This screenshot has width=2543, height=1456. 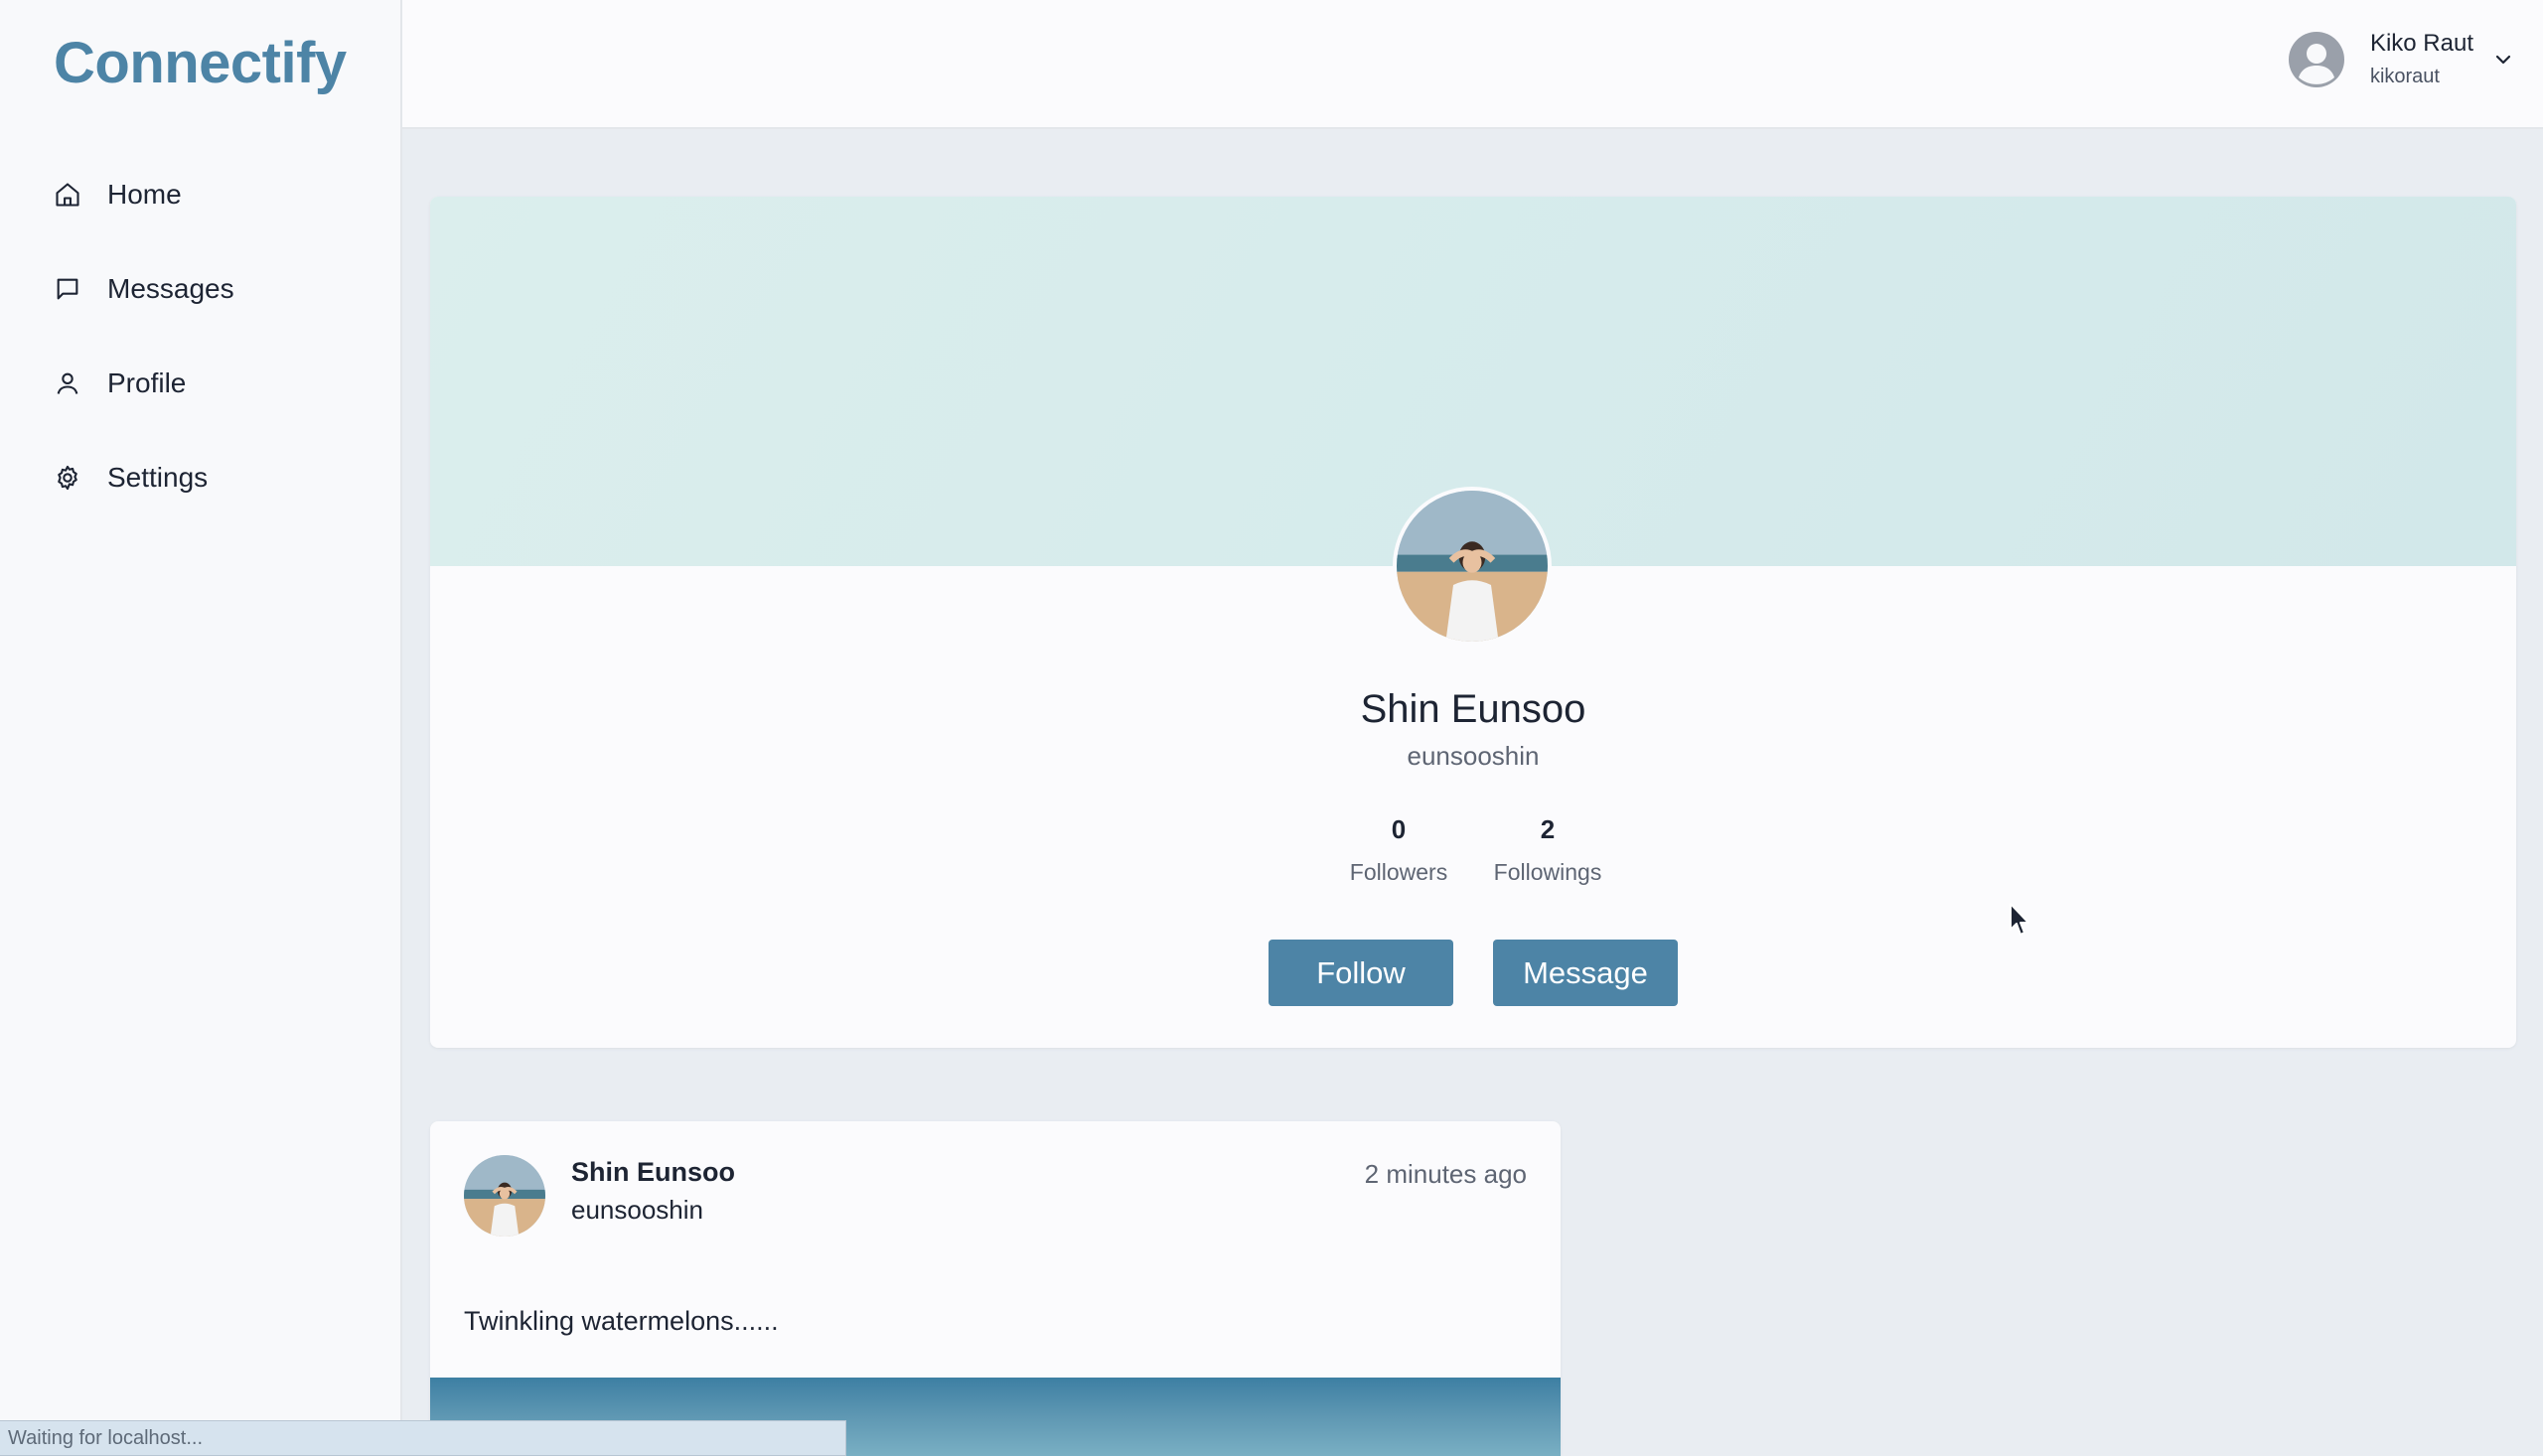 What do you see at coordinates (1445, 1174) in the screenshot?
I see `post-timestamp: 2 minutes ago` at bounding box center [1445, 1174].